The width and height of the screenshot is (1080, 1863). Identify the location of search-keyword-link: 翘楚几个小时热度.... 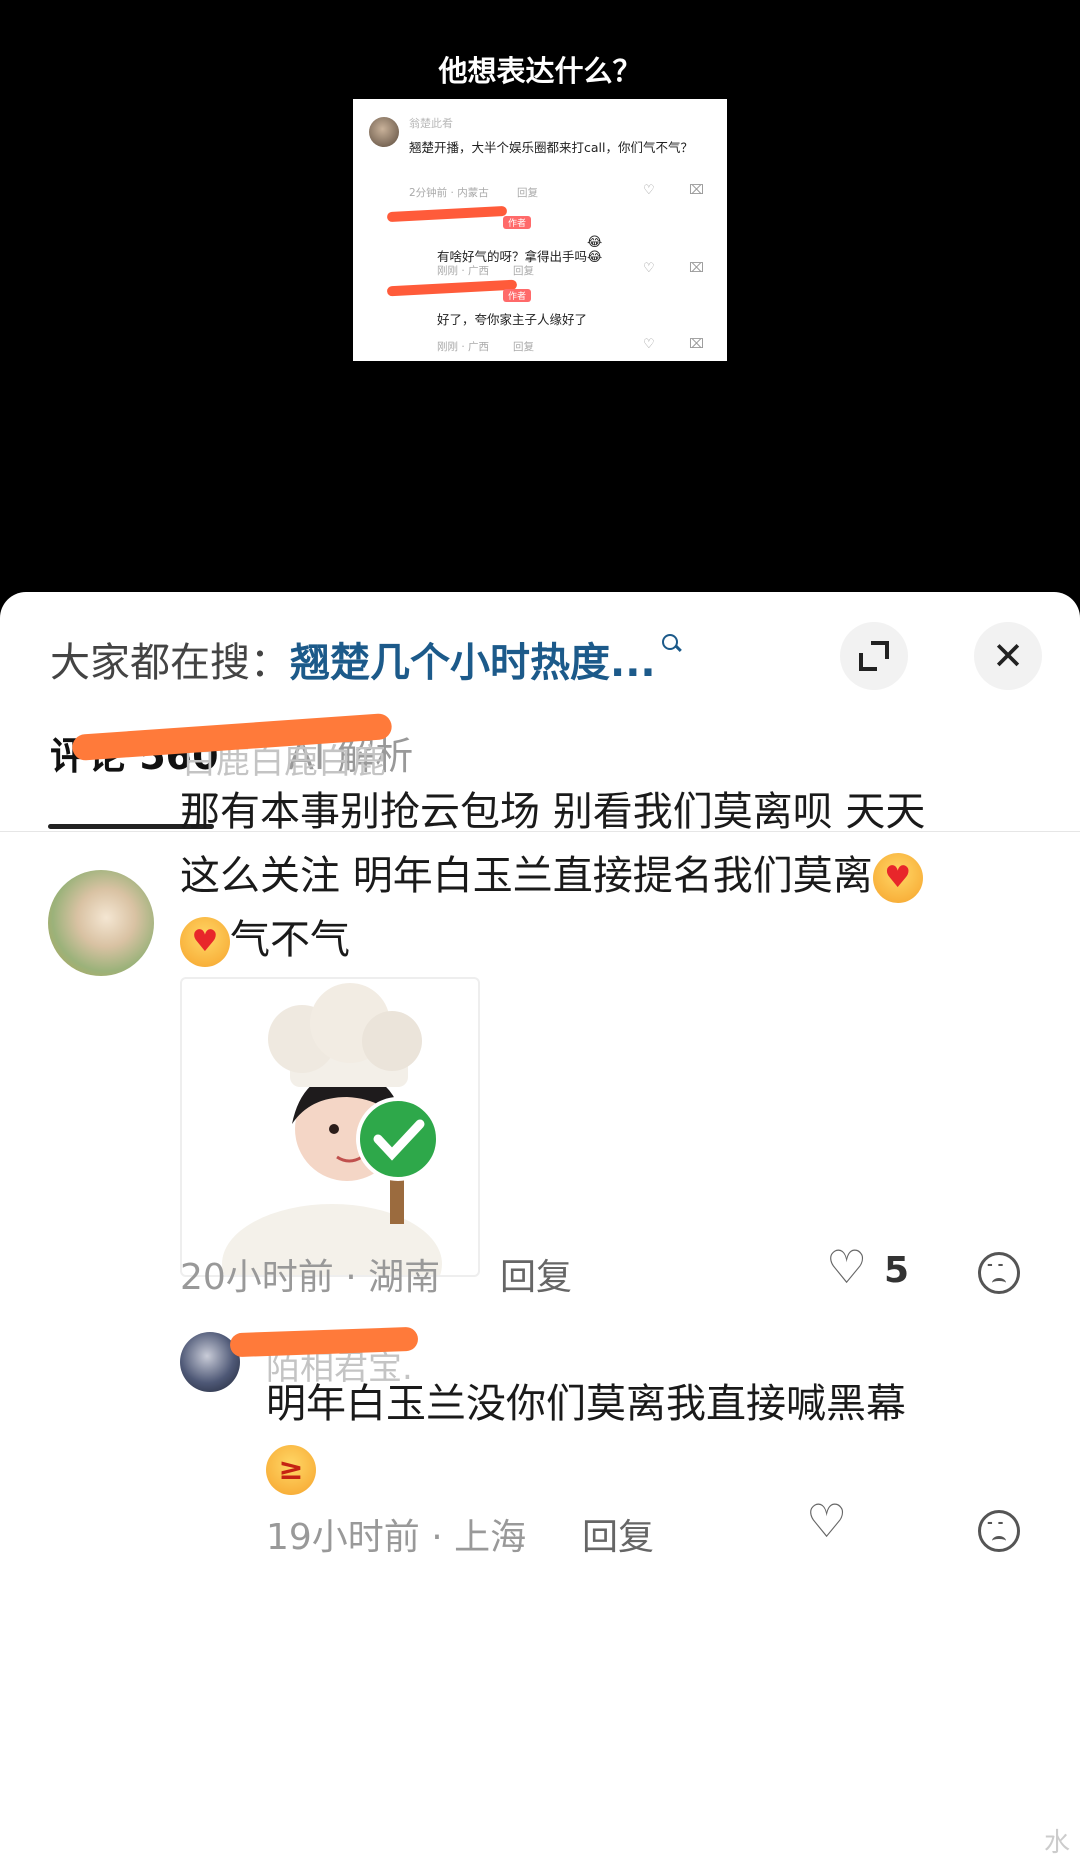
(473, 663).